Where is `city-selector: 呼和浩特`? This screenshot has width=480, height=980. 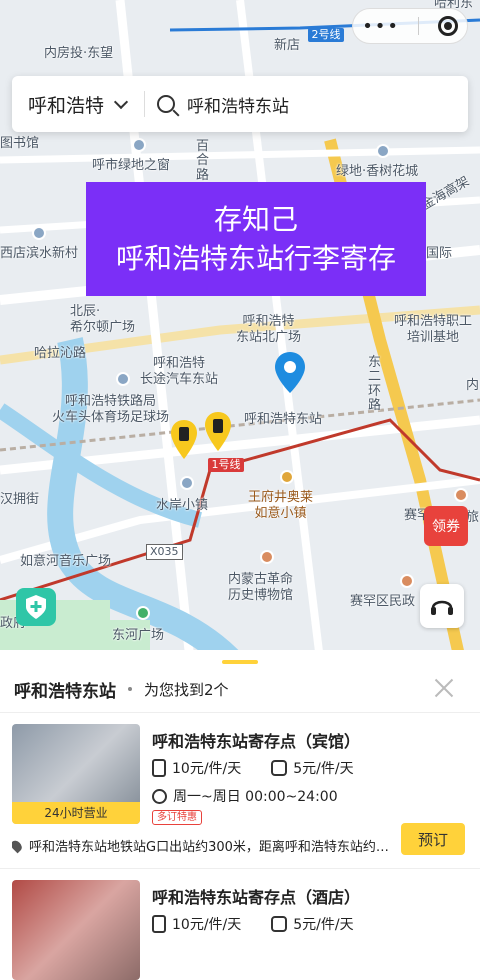 city-selector: 呼和浩特 is located at coordinates (78, 104).